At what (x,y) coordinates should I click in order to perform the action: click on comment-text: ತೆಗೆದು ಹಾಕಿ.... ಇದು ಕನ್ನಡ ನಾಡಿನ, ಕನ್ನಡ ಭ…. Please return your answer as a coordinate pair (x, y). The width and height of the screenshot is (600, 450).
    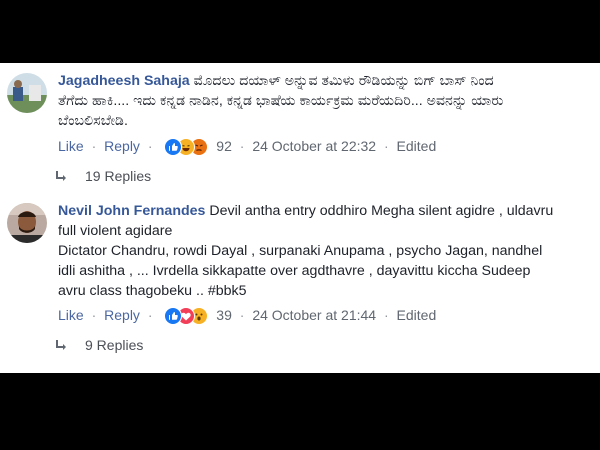
    Looking at the image, I should click on (281, 101).